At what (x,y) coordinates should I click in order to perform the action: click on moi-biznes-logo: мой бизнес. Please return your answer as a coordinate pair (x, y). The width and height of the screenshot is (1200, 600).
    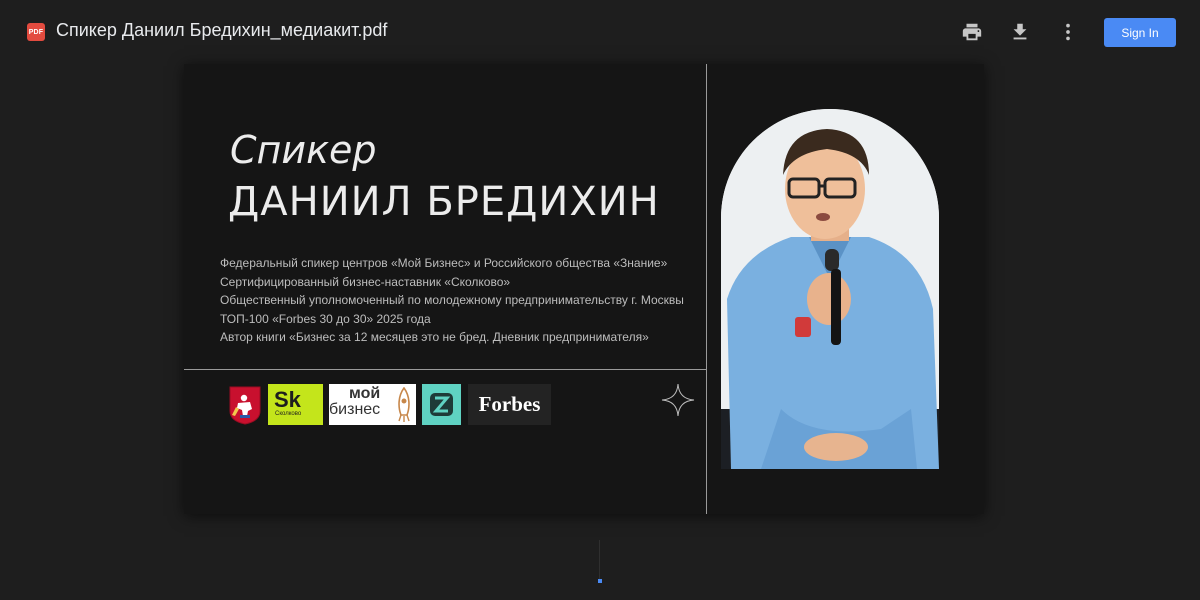
    Looking at the image, I should click on (372, 404).